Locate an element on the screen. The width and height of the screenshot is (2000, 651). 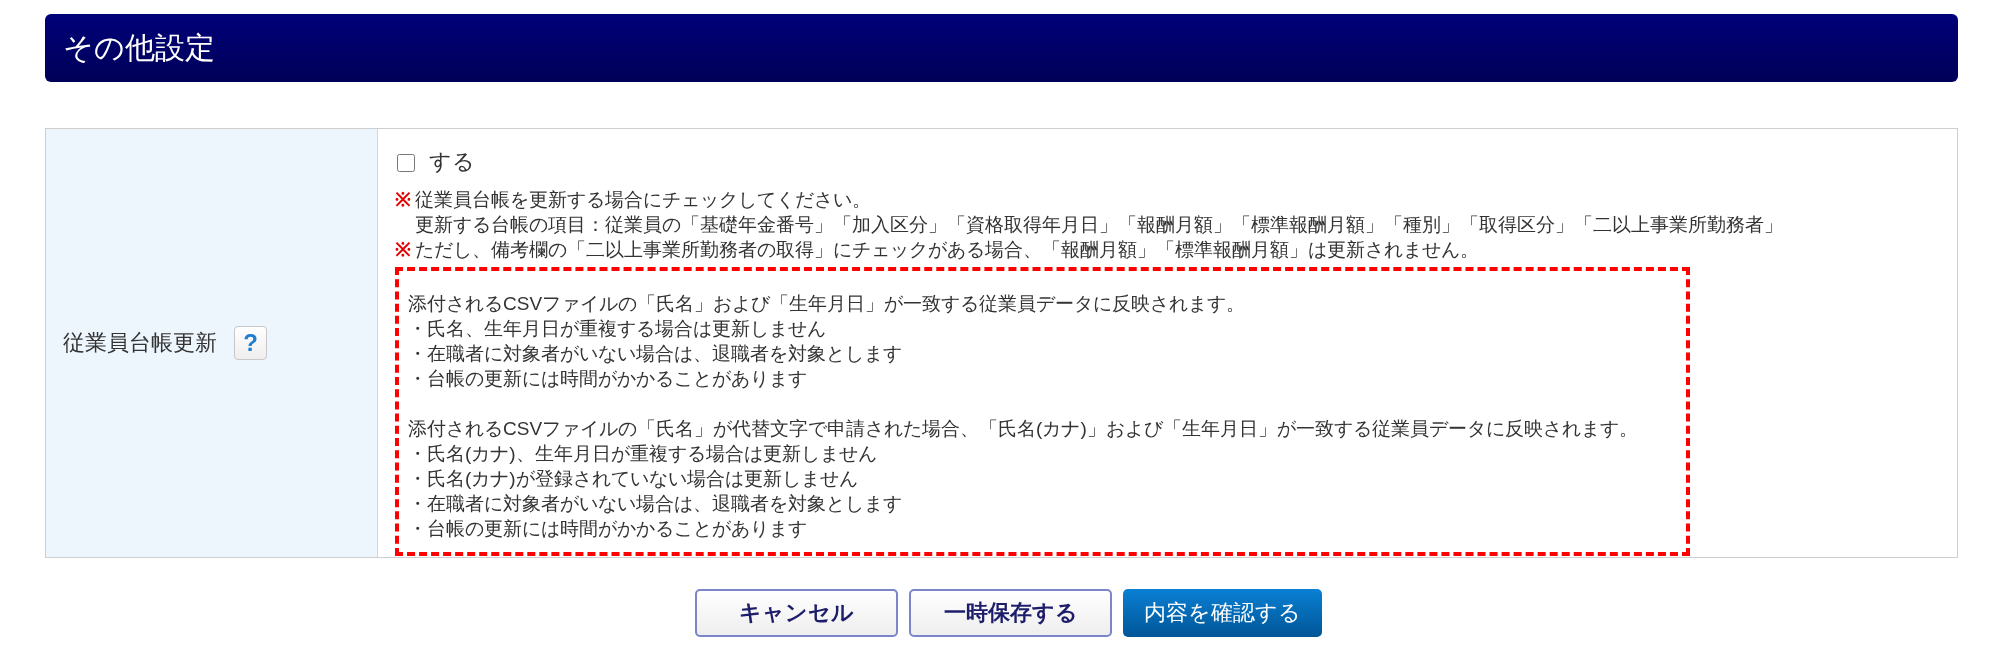
bullet-text: ・氏名、生年月日が重複する場合は更新しません is located at coordinates (617, 329).